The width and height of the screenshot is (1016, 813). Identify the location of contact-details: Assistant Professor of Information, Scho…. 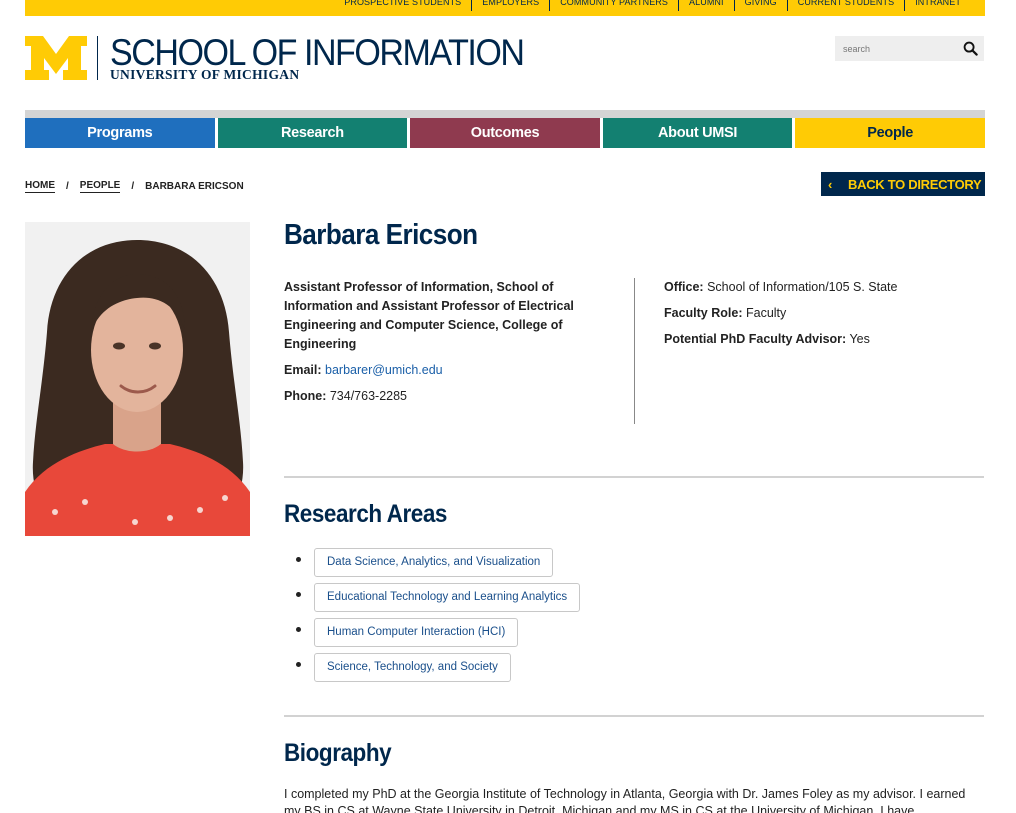
(444, 342).